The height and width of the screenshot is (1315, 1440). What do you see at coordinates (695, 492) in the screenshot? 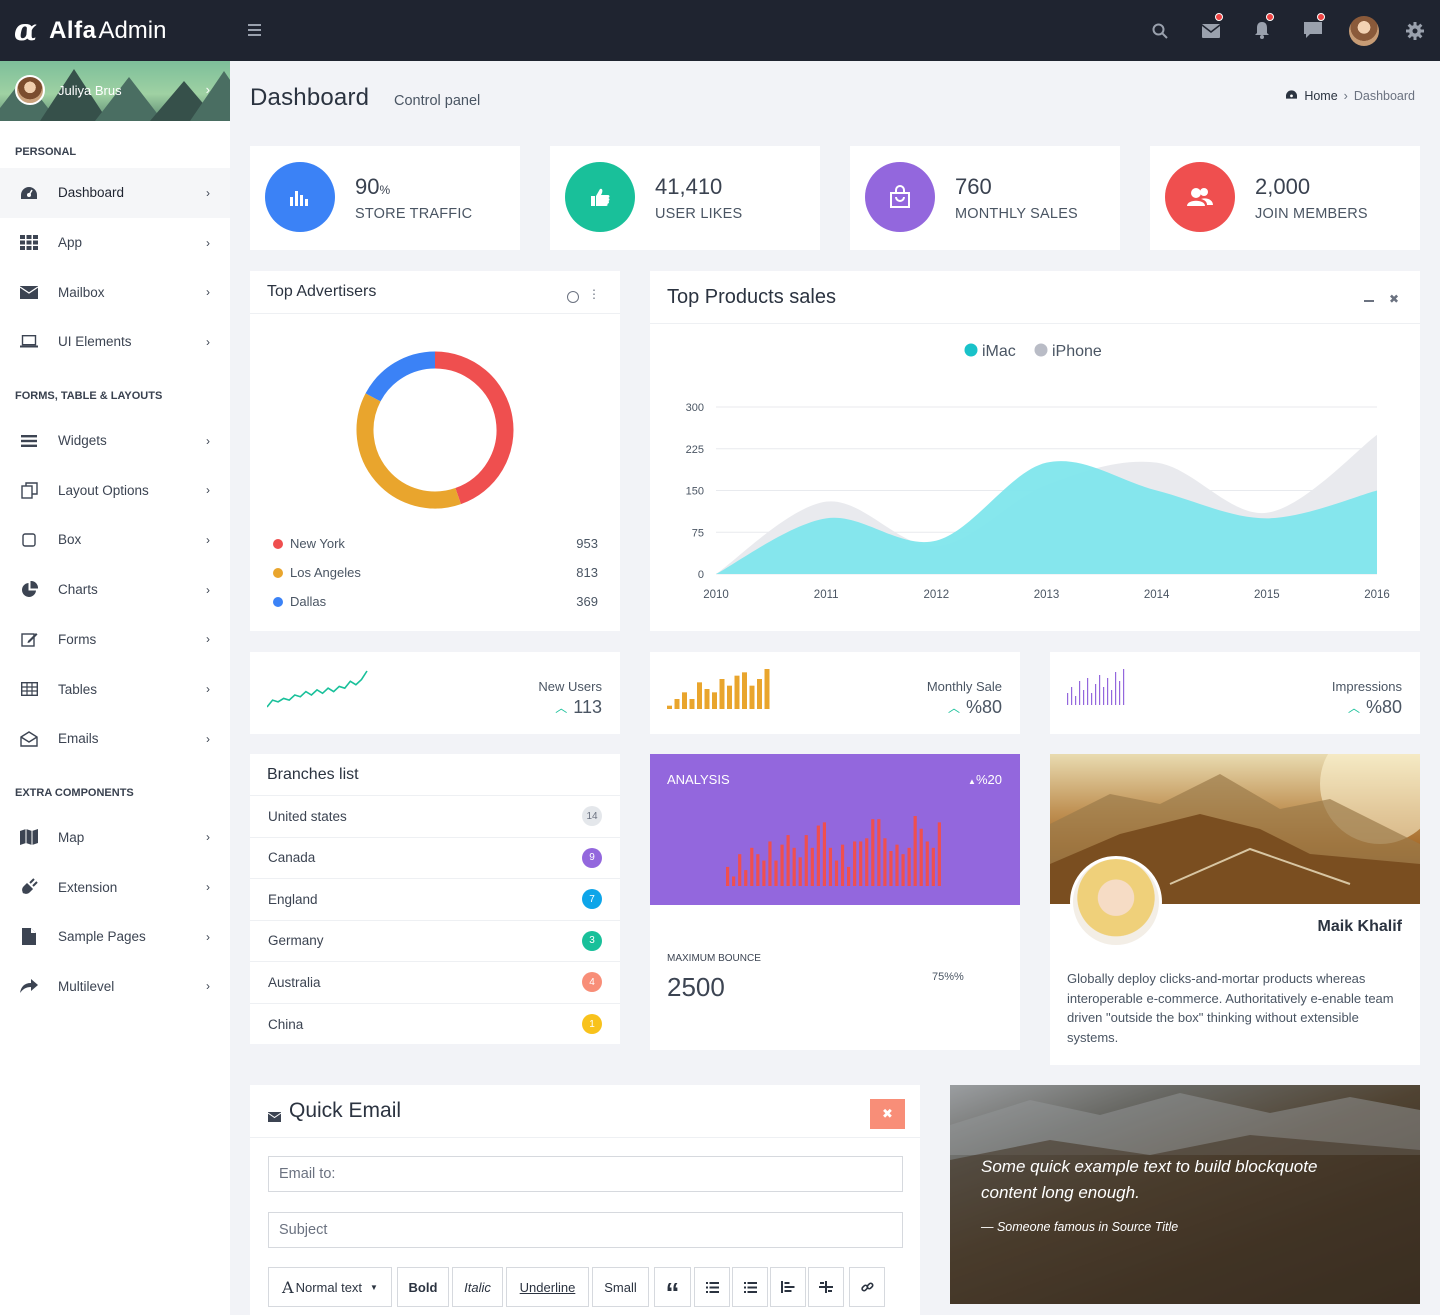
I see `y-tick-label: 150` at bounding box center [695, 492].